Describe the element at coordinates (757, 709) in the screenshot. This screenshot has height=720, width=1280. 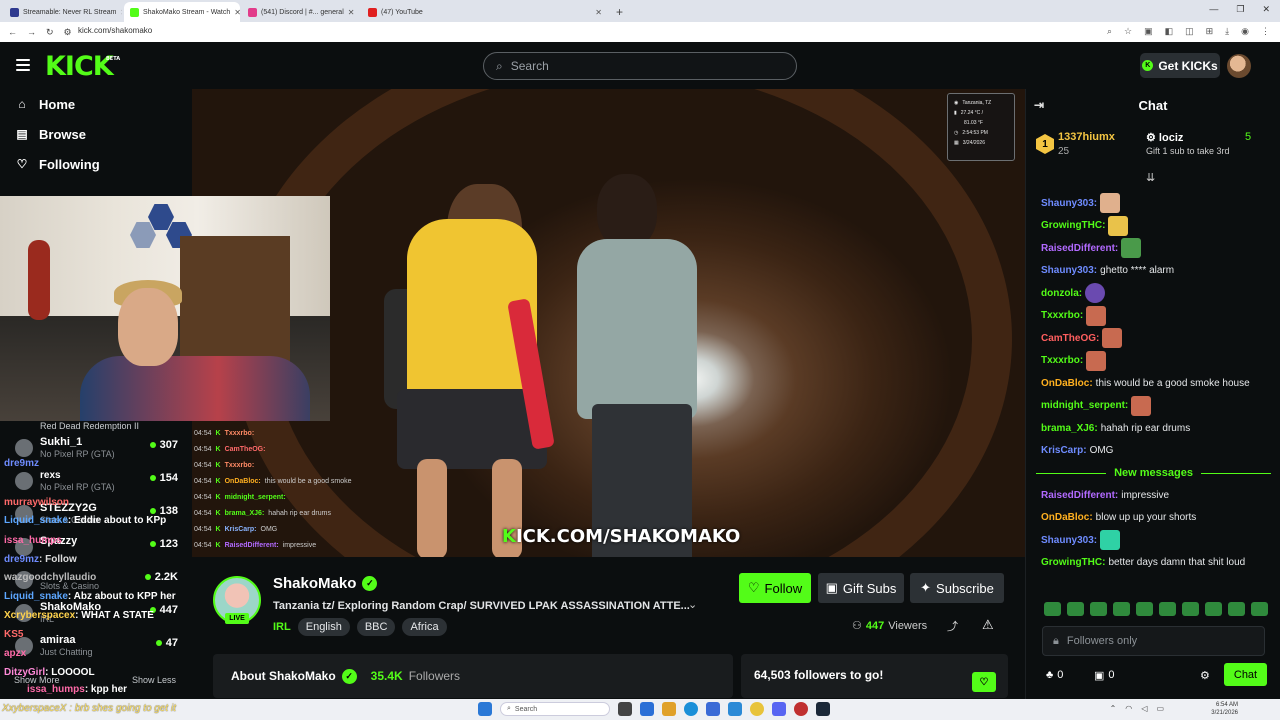
I see `chrome-icon` at that location.